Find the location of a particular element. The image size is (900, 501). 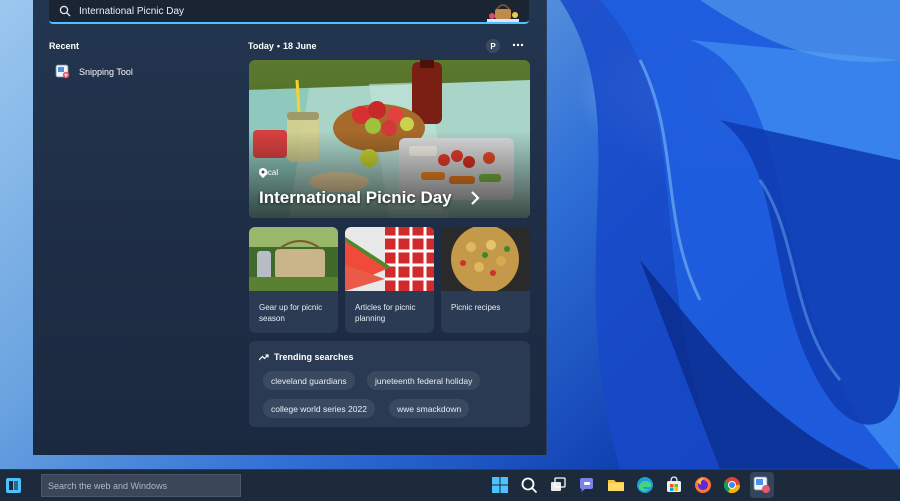

firefox-icon is located at coordinates (703, 485).